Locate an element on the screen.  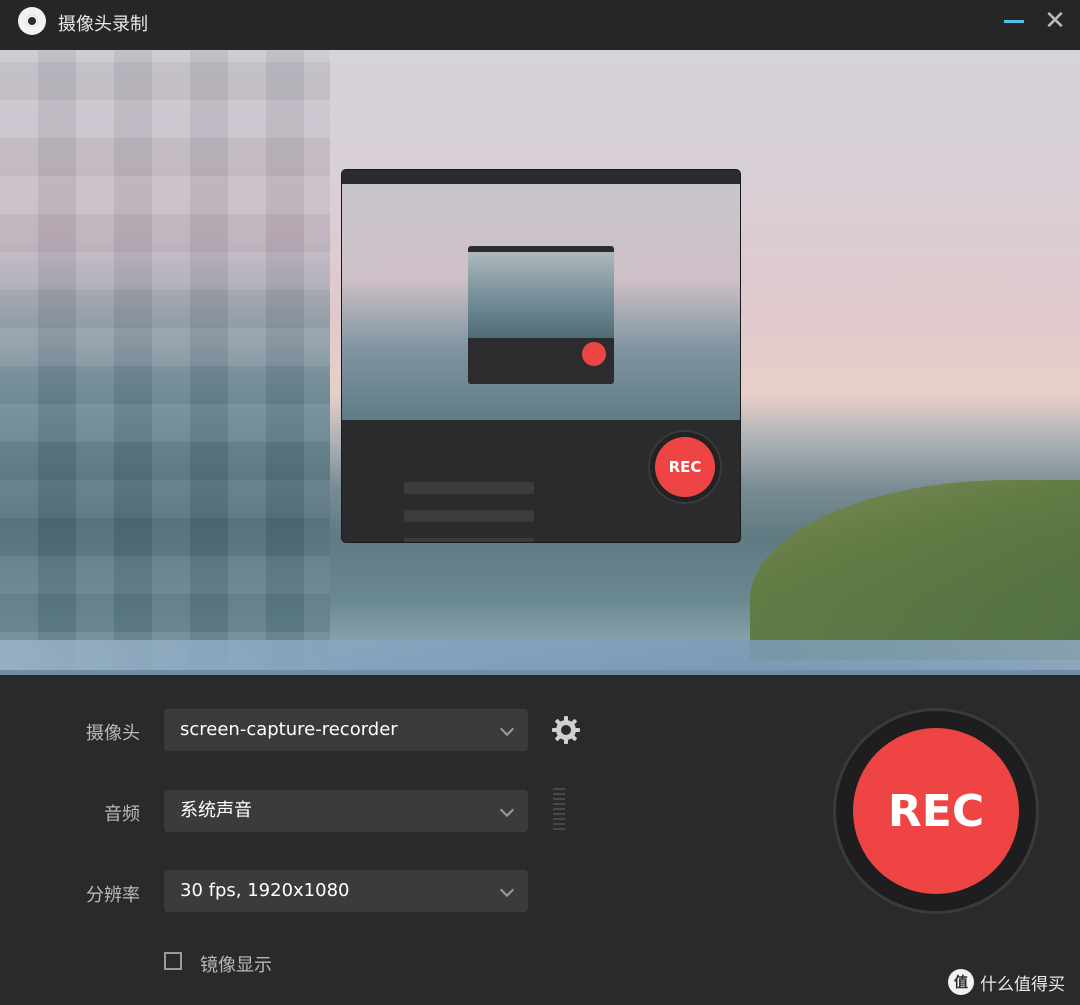
camera-select: screen-capture-recorder is located at coordinates (346, 730).